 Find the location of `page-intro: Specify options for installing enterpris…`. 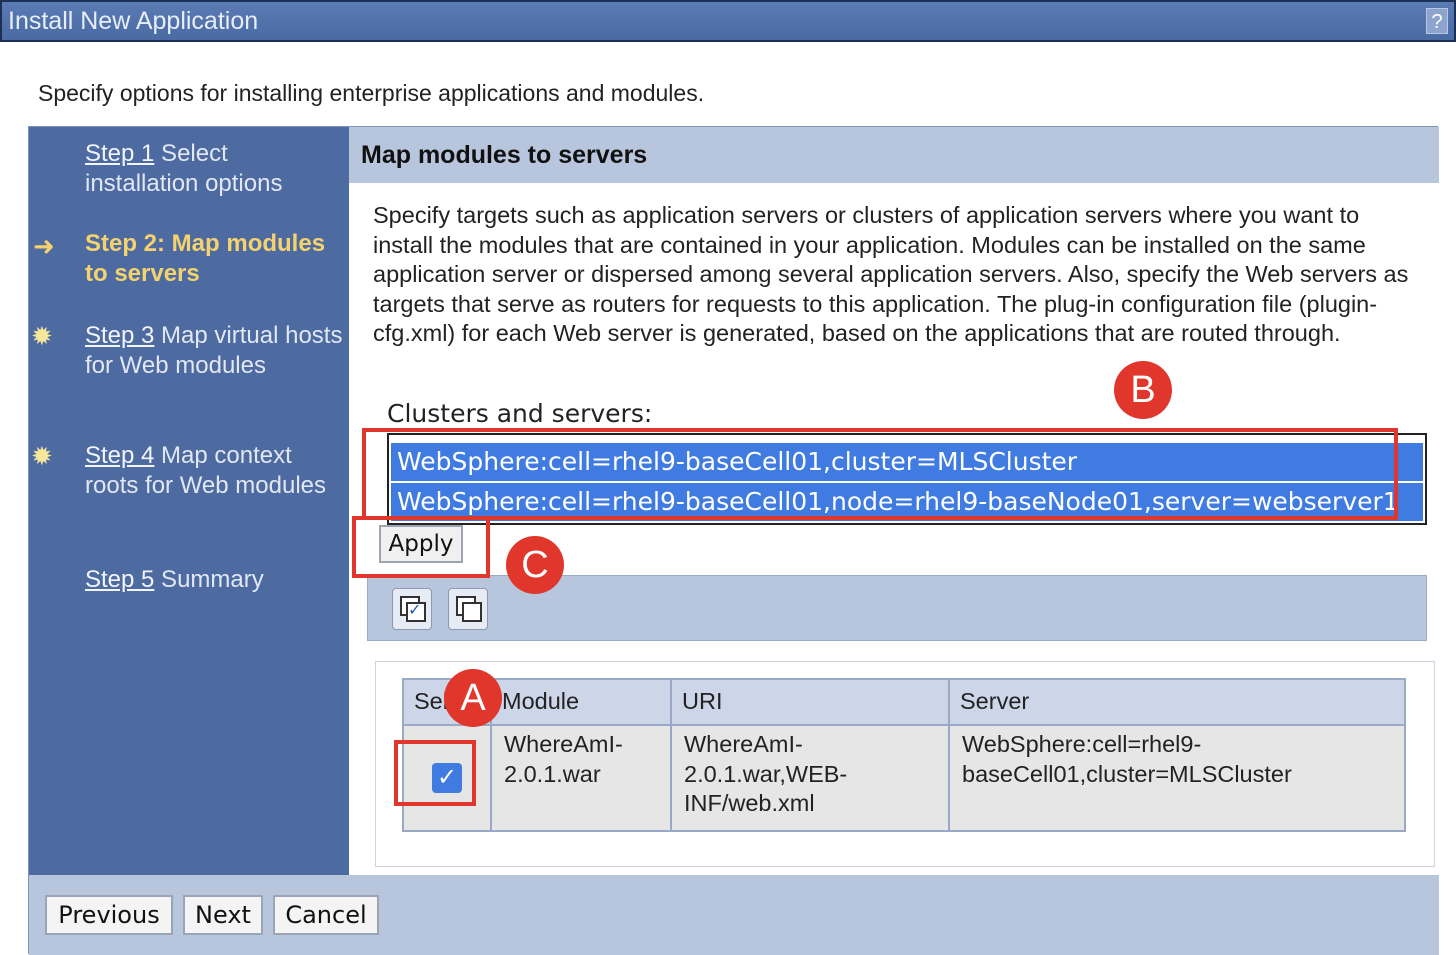

page-intro: Specify options for installing enterpris… is located at coordinates (371, 93).